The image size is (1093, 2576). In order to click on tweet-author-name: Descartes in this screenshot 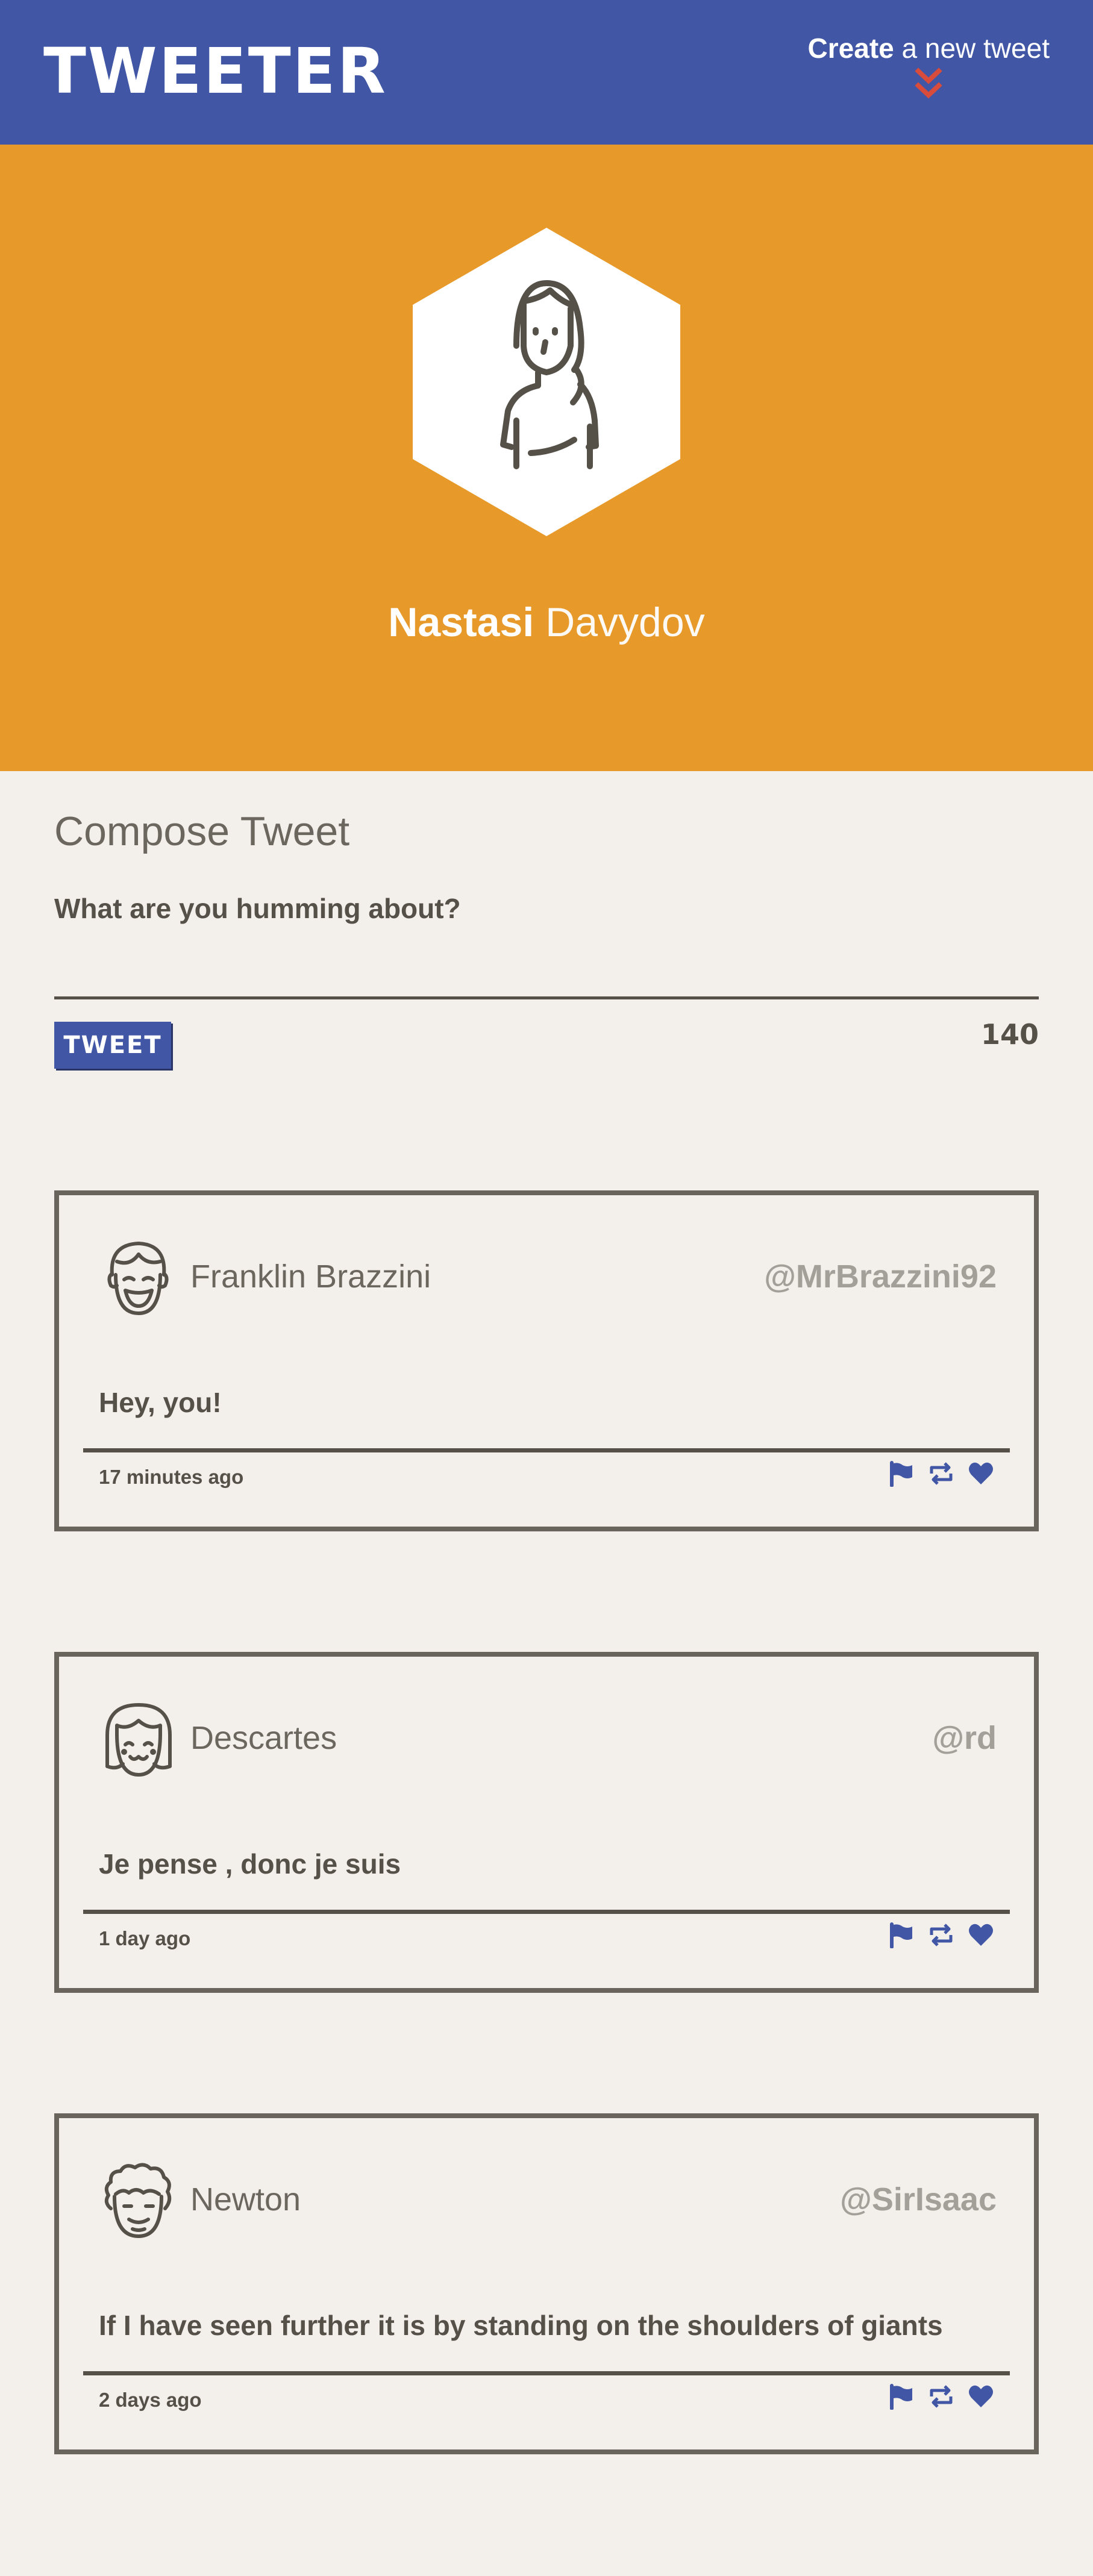, I will do `click(263, 1738)`.